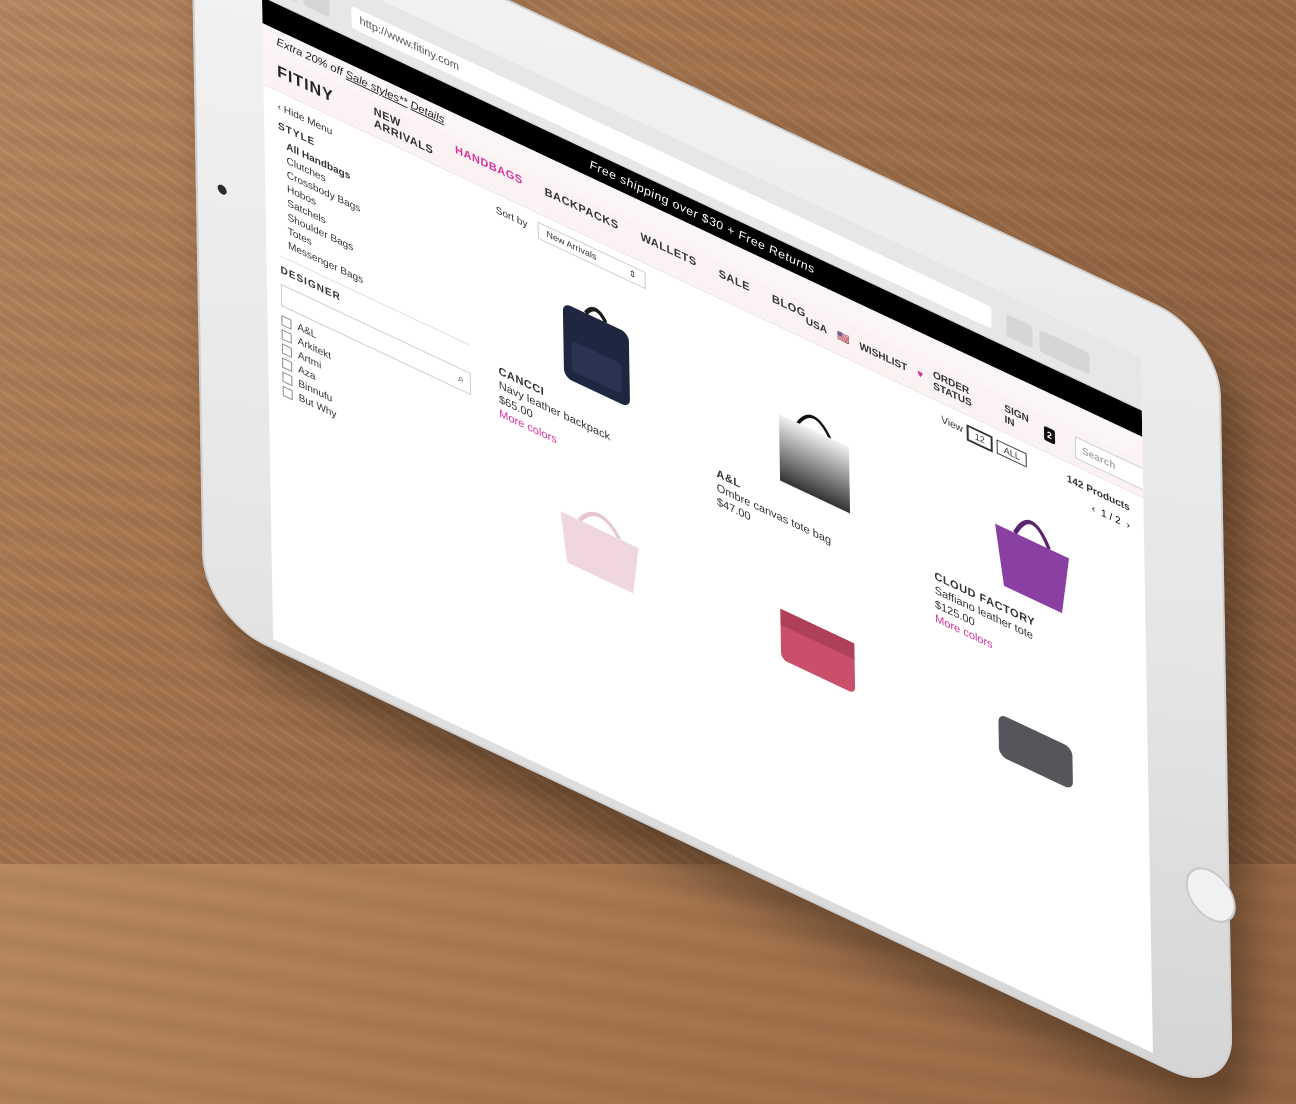 The image size is (1296, 1104). Describe the element at coordinates (1049, 435) in the screenshot. I see `shopping-bag-icon: 2` at that location.